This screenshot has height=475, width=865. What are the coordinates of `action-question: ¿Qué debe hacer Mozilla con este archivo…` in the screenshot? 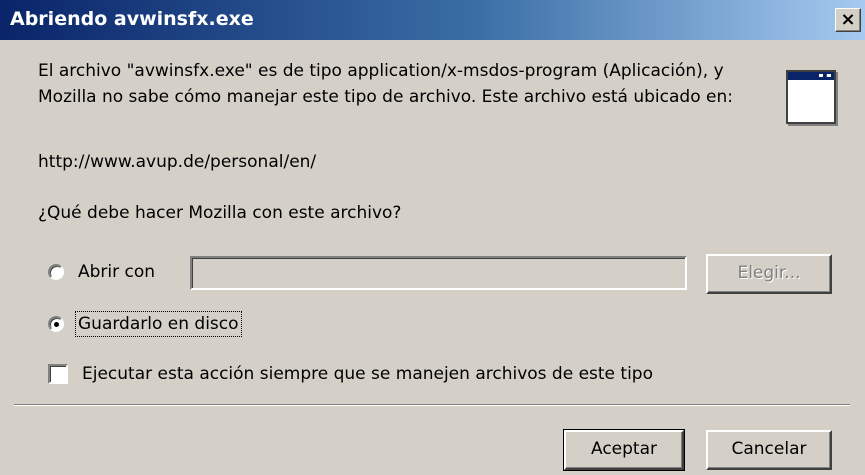 It's located at (220, 213).